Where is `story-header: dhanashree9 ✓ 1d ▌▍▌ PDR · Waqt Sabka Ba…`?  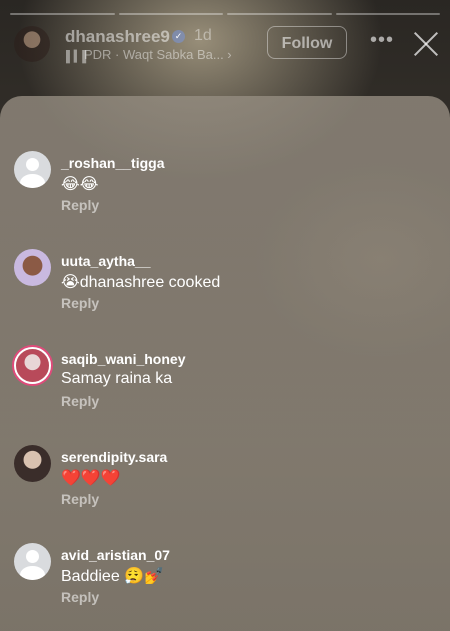
story-header: dhanashree9 ✓ 1d ▌▍▌ PDR · Waqt Sabka Ba… is located at coordinates (225, 47).